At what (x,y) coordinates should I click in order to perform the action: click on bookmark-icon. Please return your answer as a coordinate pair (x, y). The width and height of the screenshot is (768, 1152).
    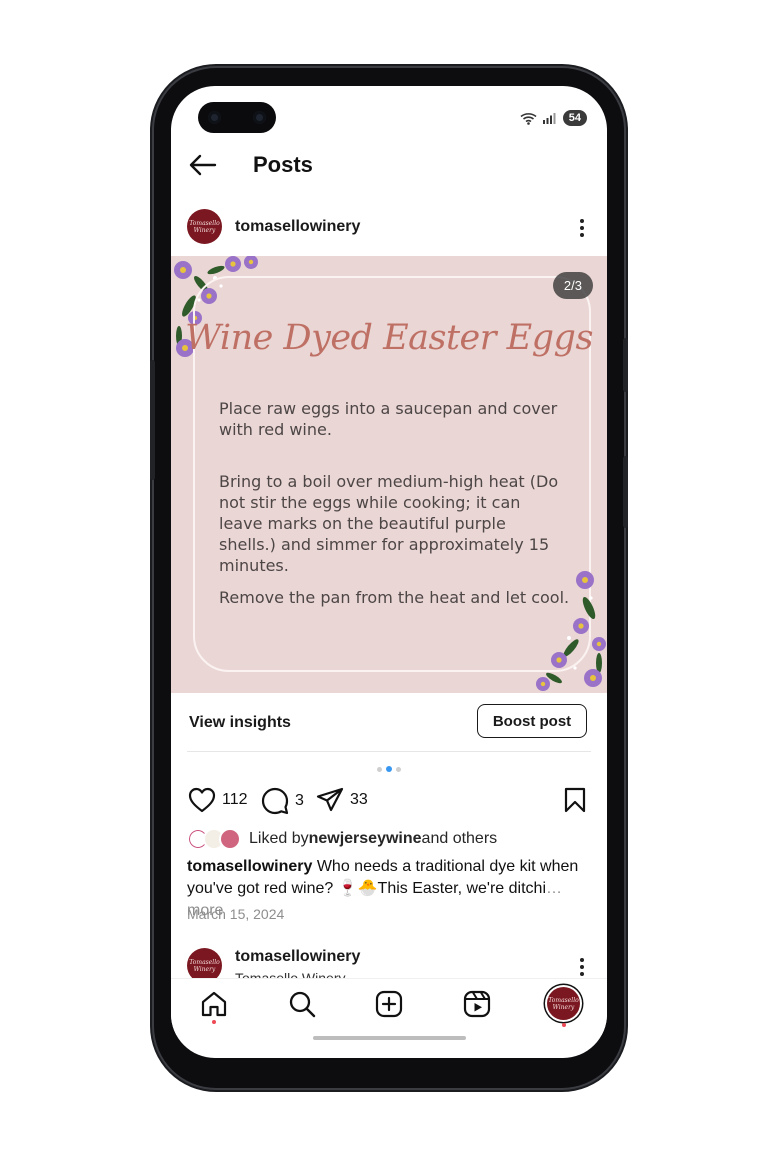
    Looking at the image, I should click on (575, 800).